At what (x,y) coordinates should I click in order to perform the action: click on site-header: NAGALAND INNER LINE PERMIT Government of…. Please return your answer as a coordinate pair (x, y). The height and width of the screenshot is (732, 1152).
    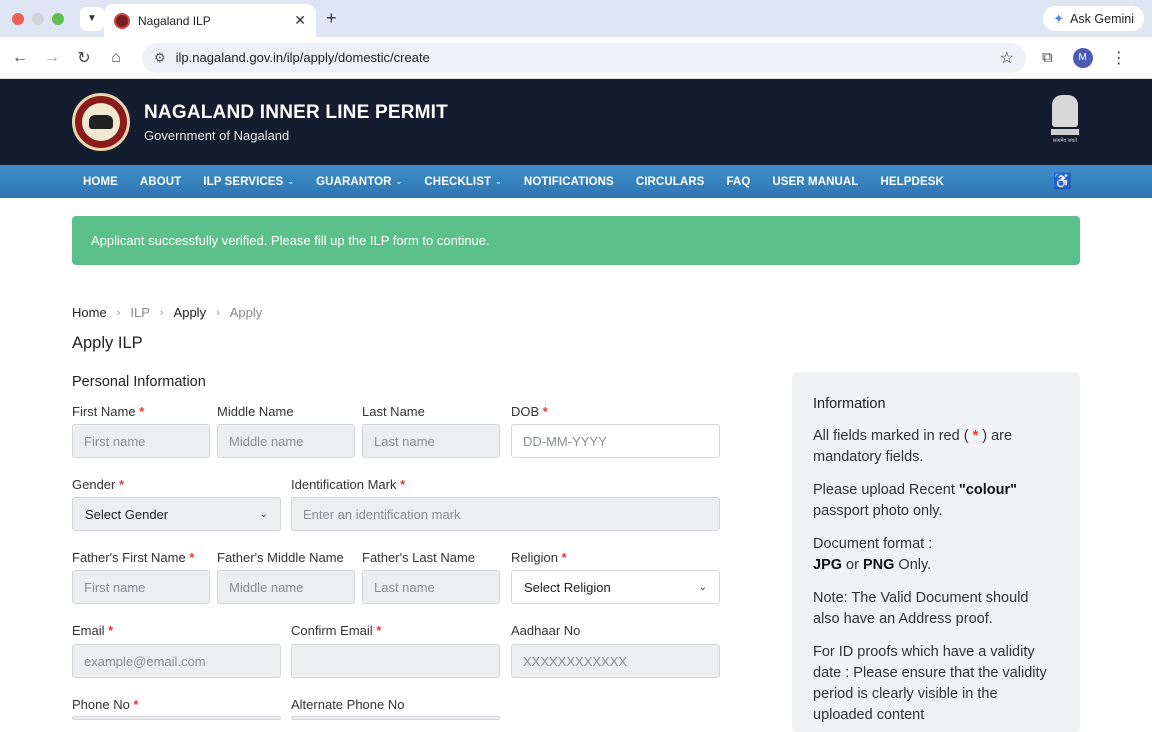
    Looking at the image, I should click on (576, 122).